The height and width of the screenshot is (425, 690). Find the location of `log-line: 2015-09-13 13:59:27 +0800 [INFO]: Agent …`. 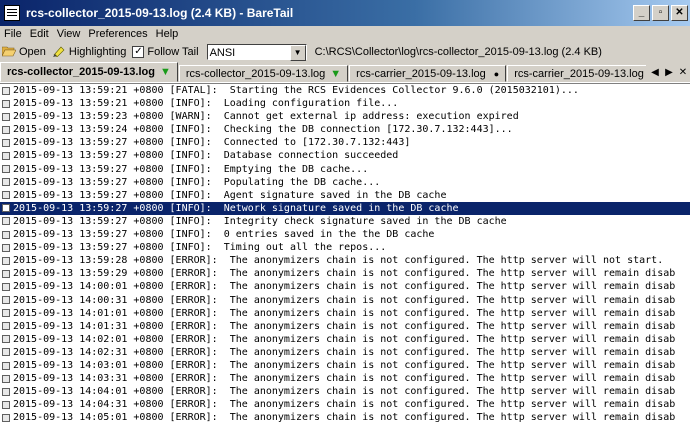

log-line: 2015-09-13 13:59:27 +0800 [INFO]: Agent … is located at coordinates (345, 195).